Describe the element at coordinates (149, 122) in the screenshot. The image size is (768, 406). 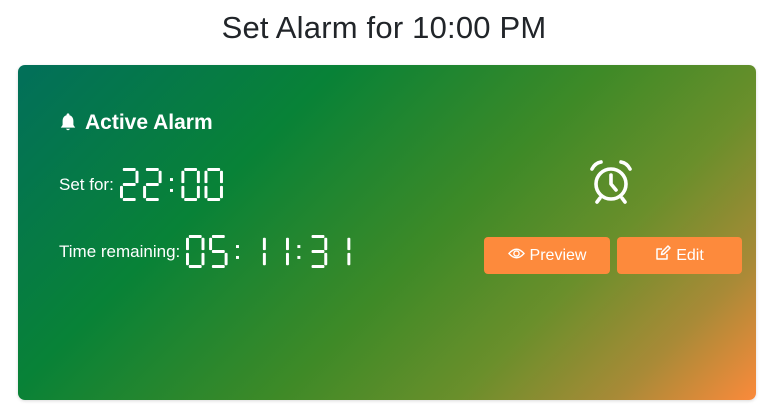
I see `card-header-label: Active Alarm` at that location.